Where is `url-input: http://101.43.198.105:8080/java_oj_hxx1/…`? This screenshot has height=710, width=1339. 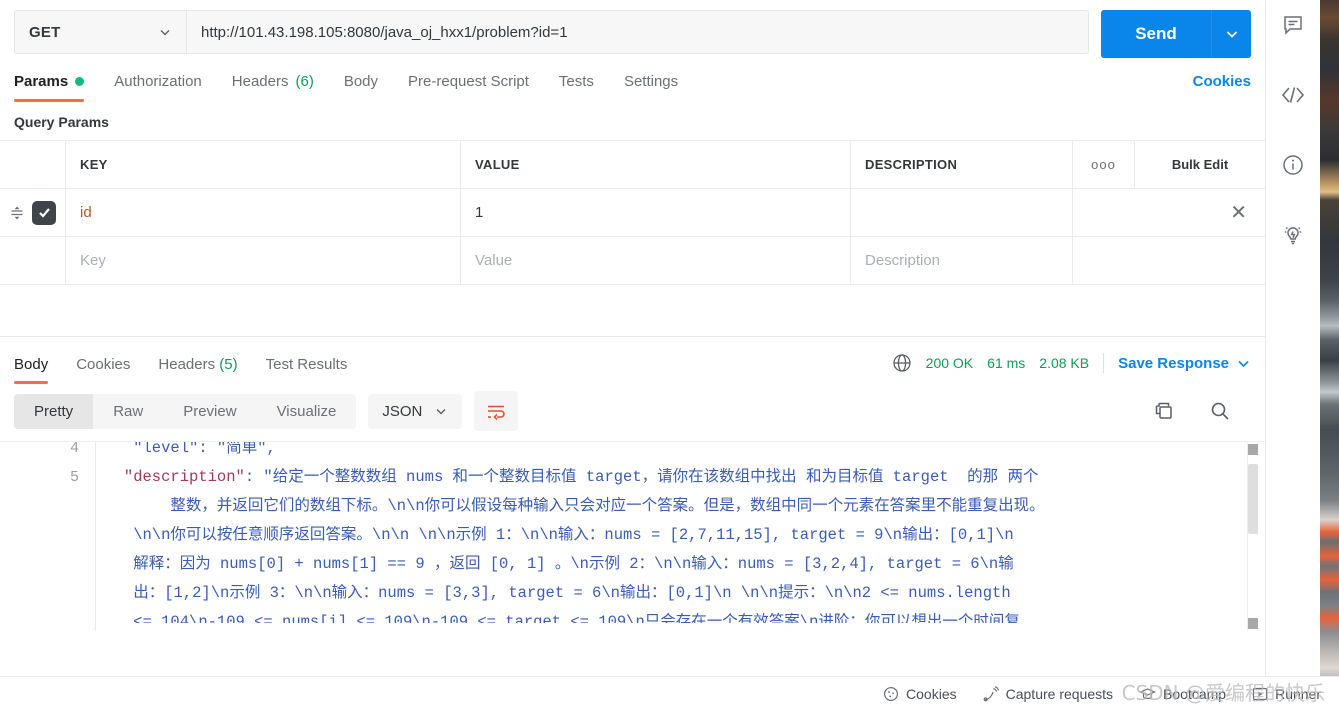 url-input: http://101.43.198.105:8080/java_oj_hxx1/… is located at coordinates (637, 32).